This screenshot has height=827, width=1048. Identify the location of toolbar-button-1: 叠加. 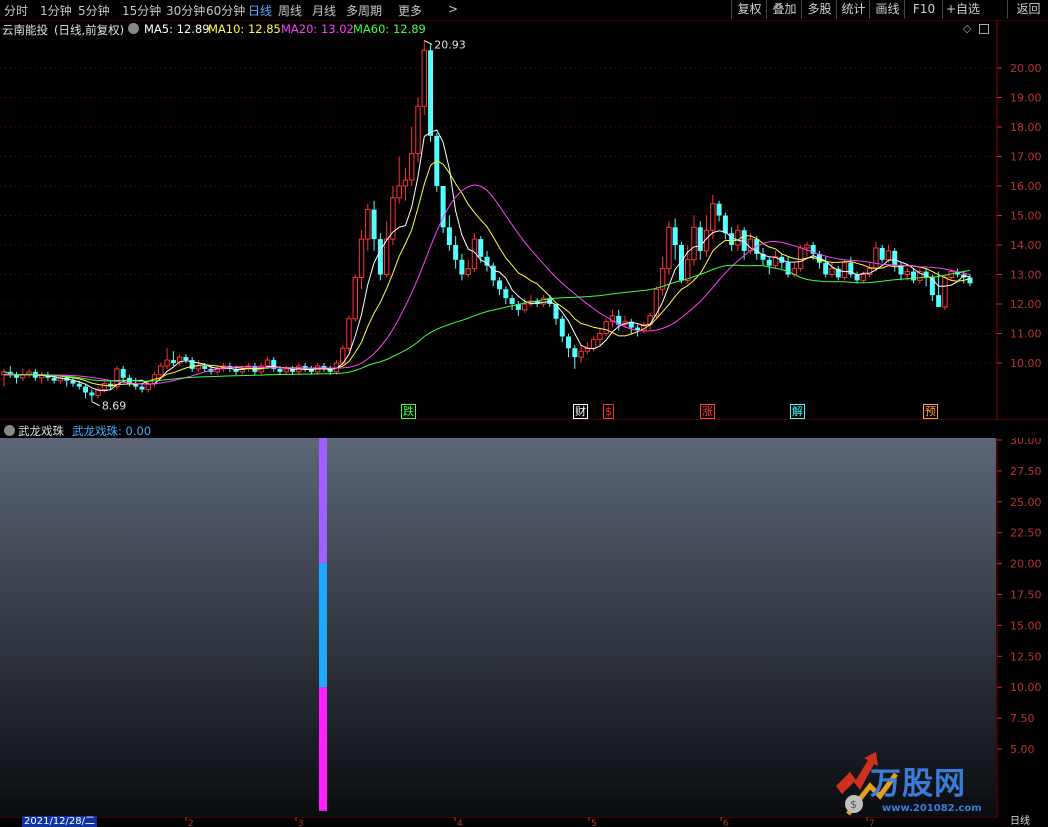
(784, 9).